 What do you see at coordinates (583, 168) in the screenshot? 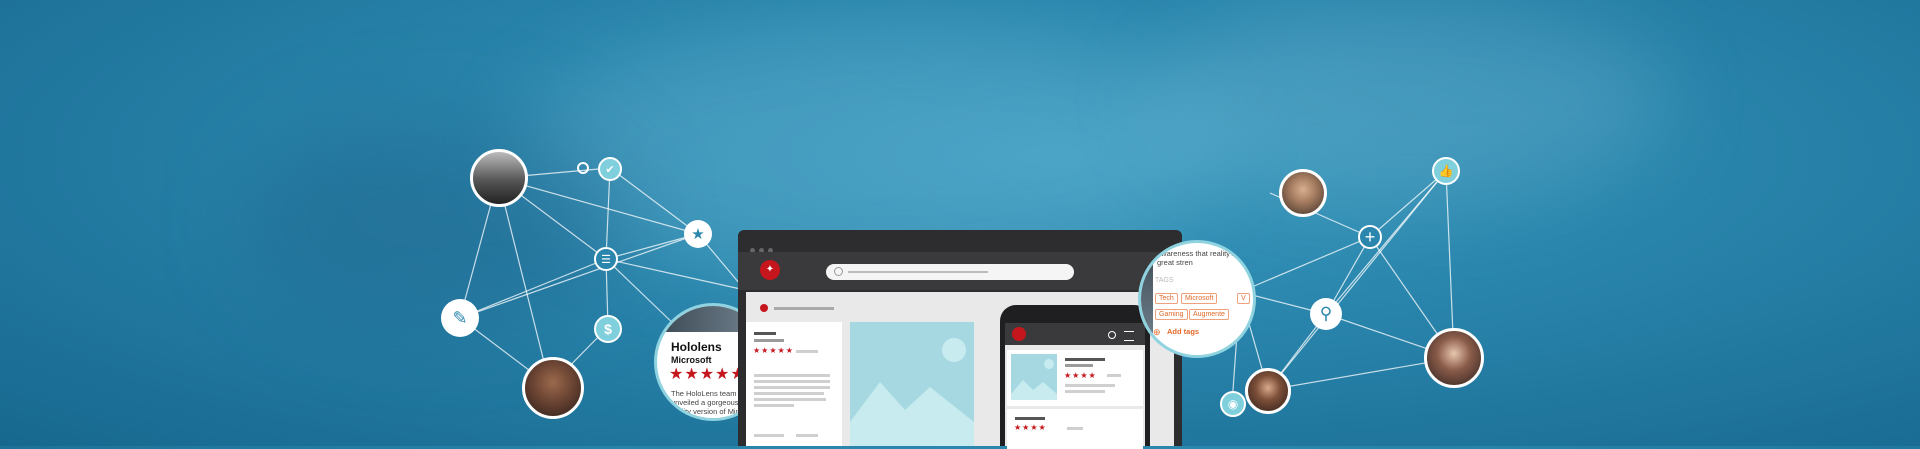
I see `connector-dot` at bounding box center [583, 168].